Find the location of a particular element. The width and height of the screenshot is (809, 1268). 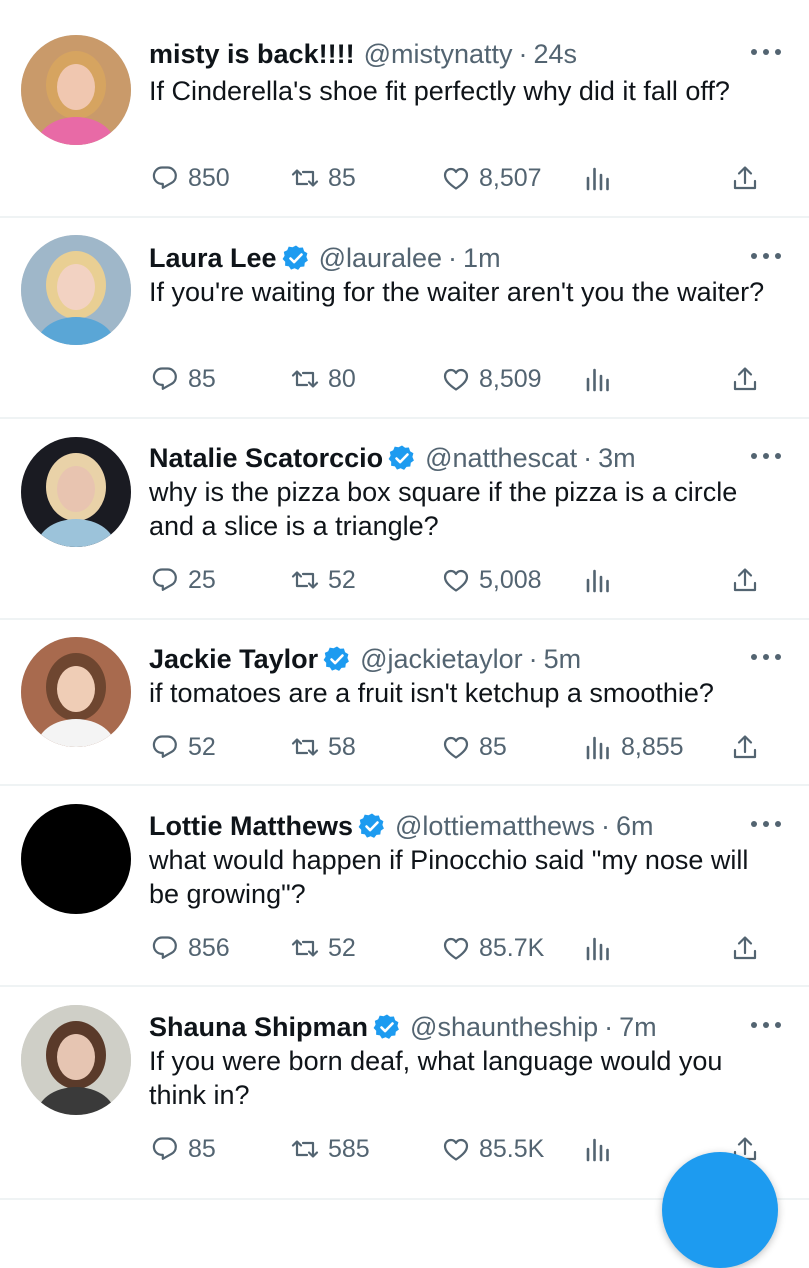

retweet-button: 80 is located at coordinates (323, 379).